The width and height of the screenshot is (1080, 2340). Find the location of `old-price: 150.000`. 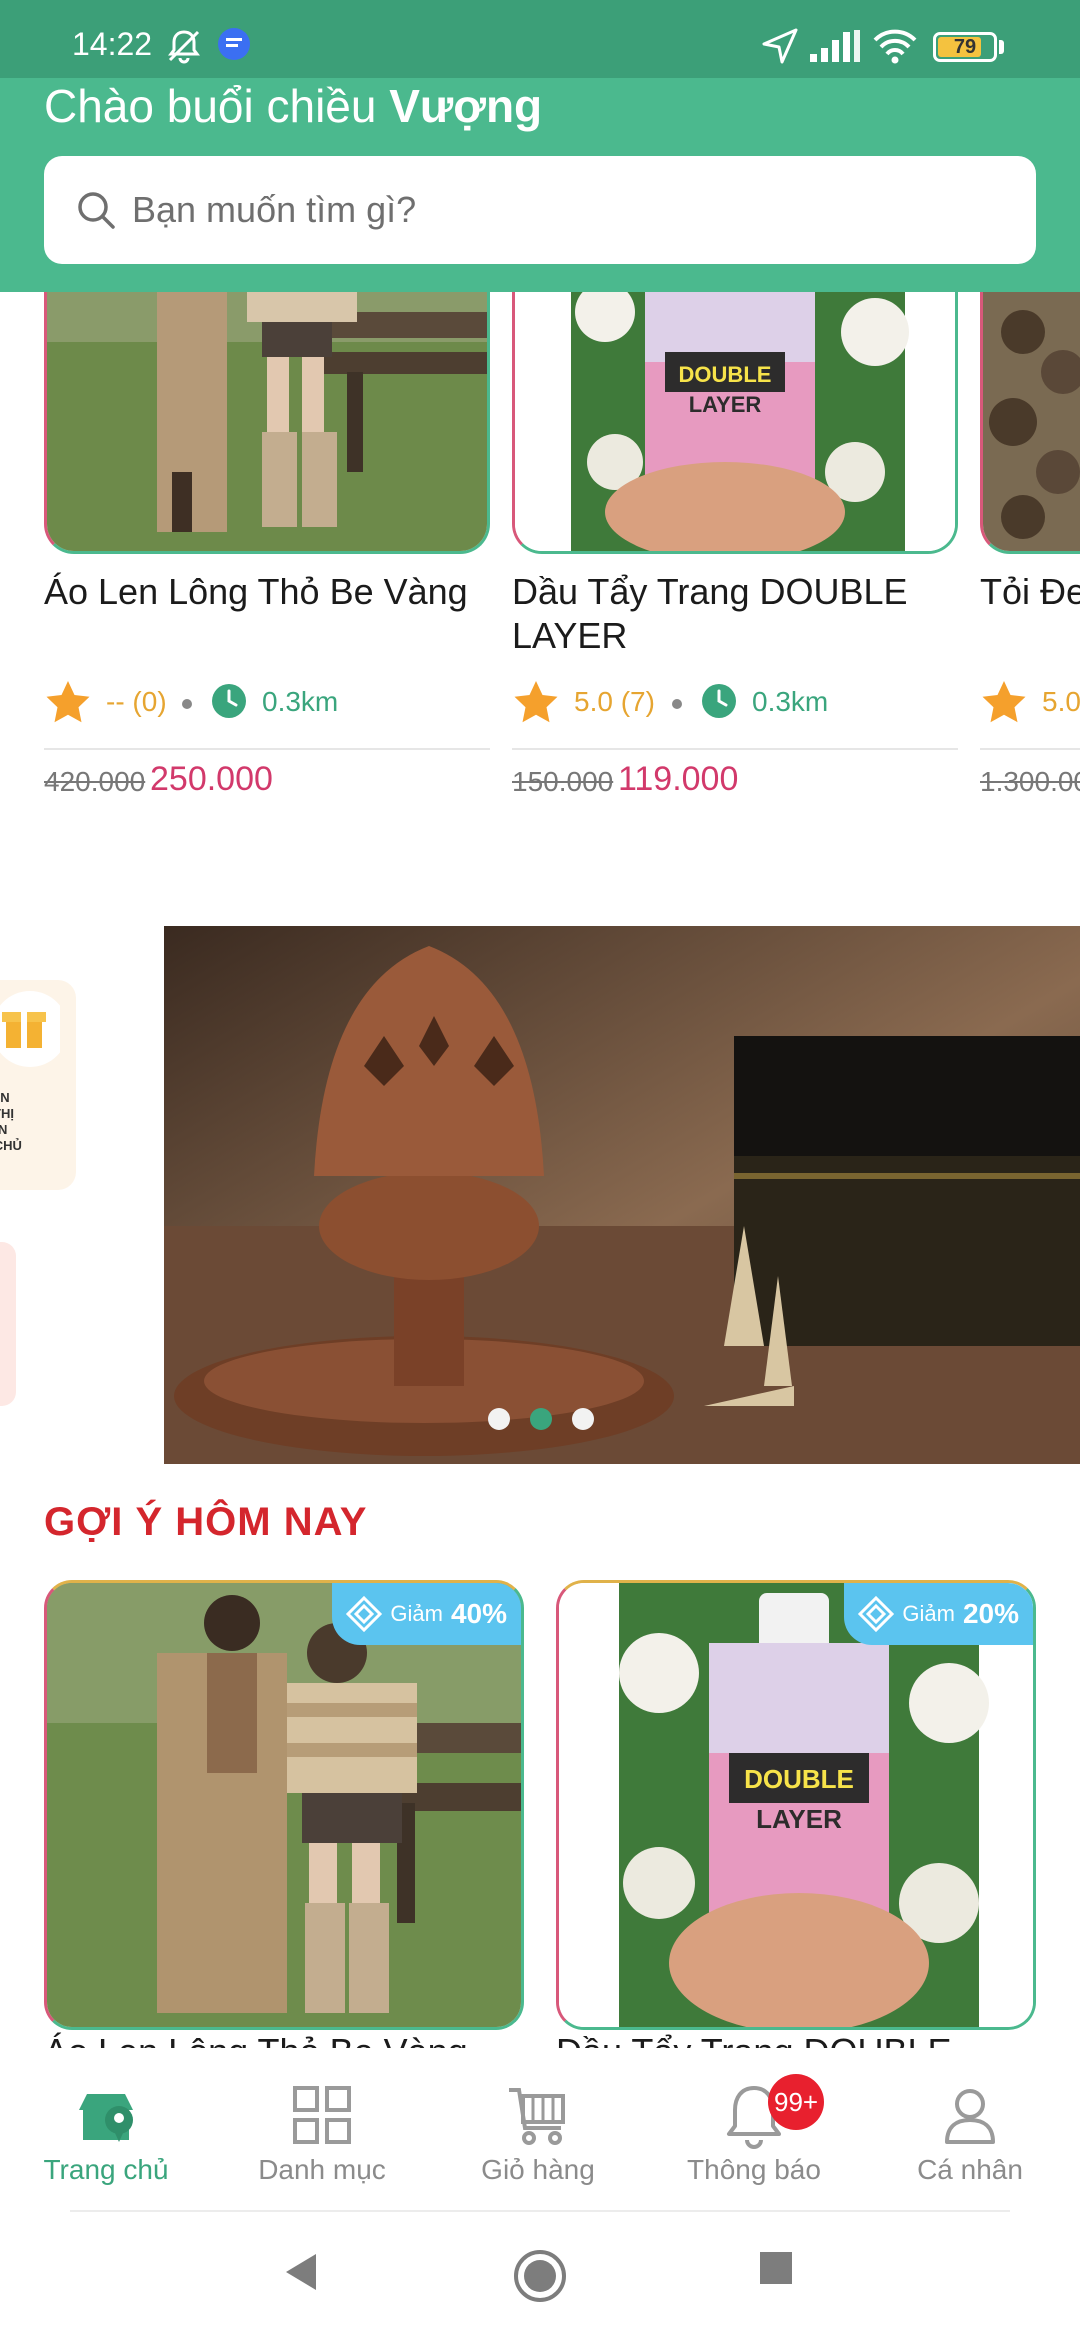

old-price: 150.000 is located at coordinates (563, 781).